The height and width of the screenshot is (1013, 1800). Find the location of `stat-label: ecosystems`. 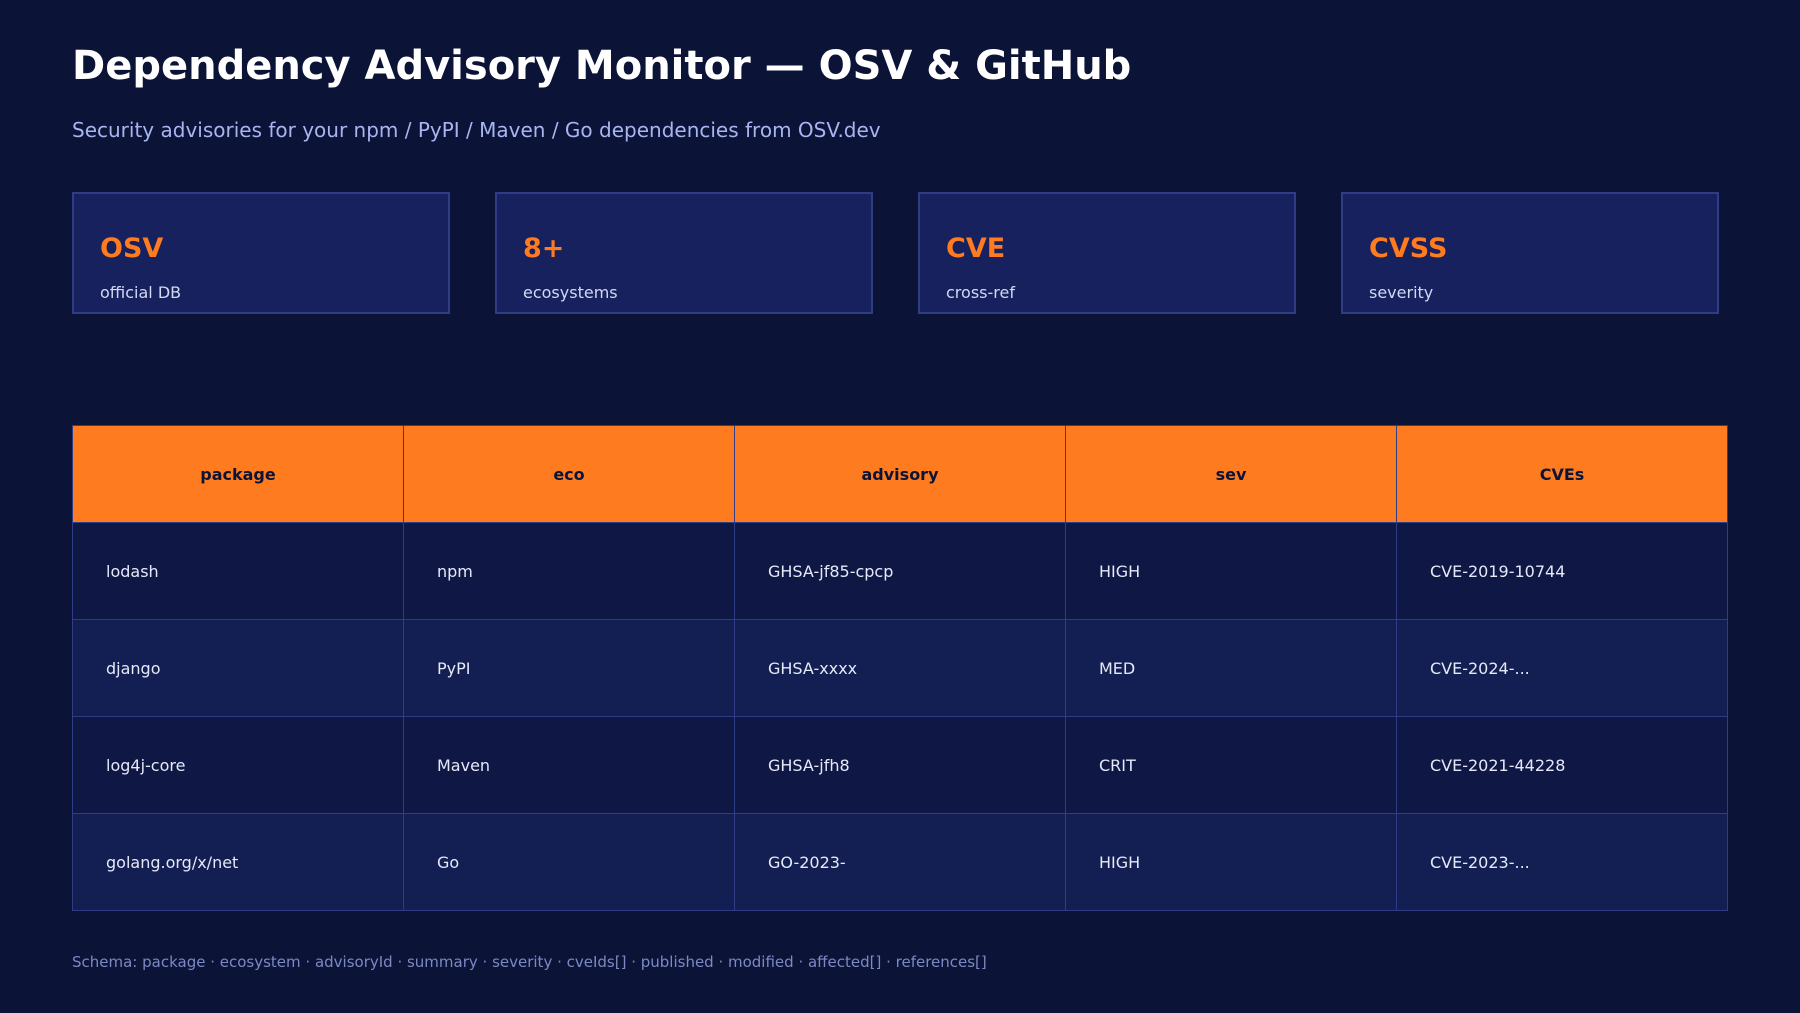

stat-label: ecosystems is located at coordinates (570, 292).